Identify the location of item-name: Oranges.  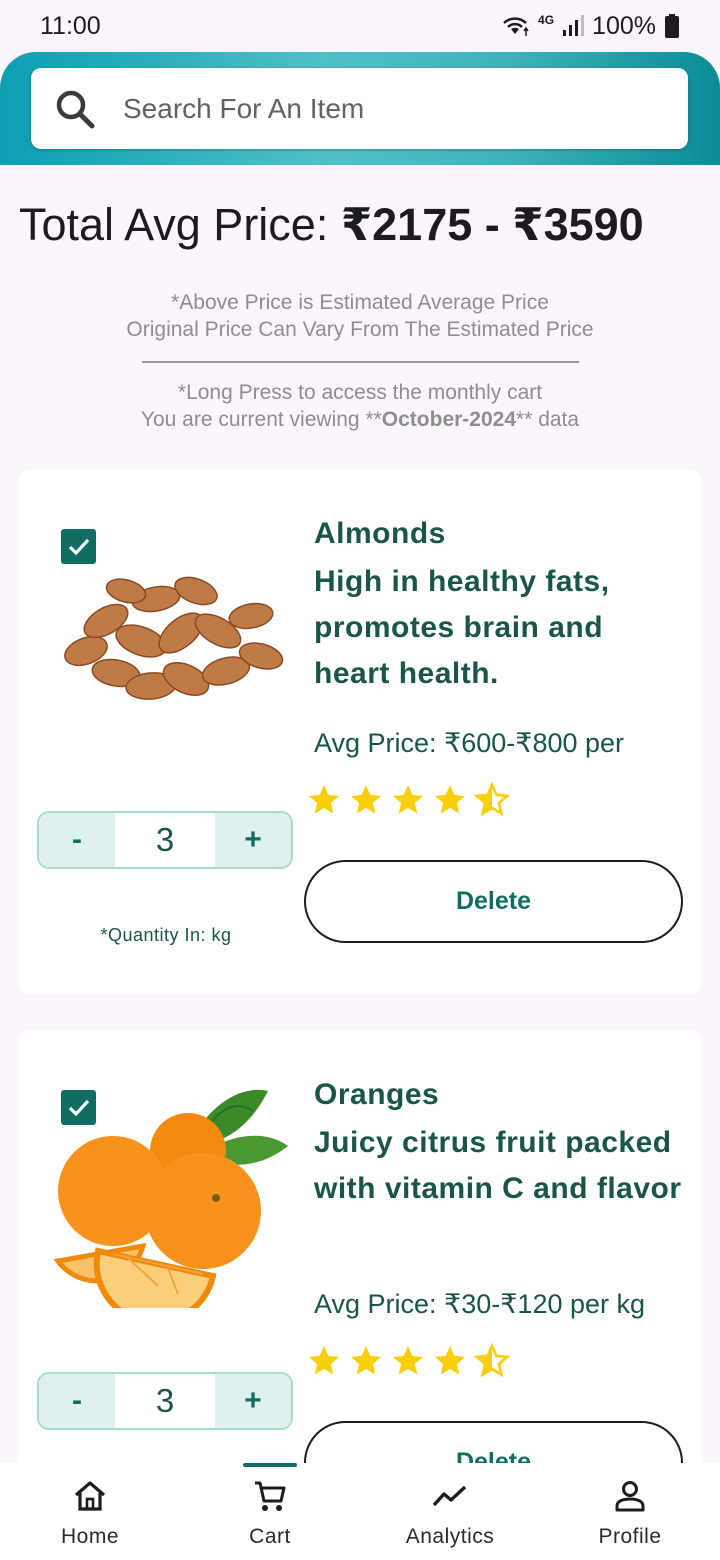
(377, 1094).